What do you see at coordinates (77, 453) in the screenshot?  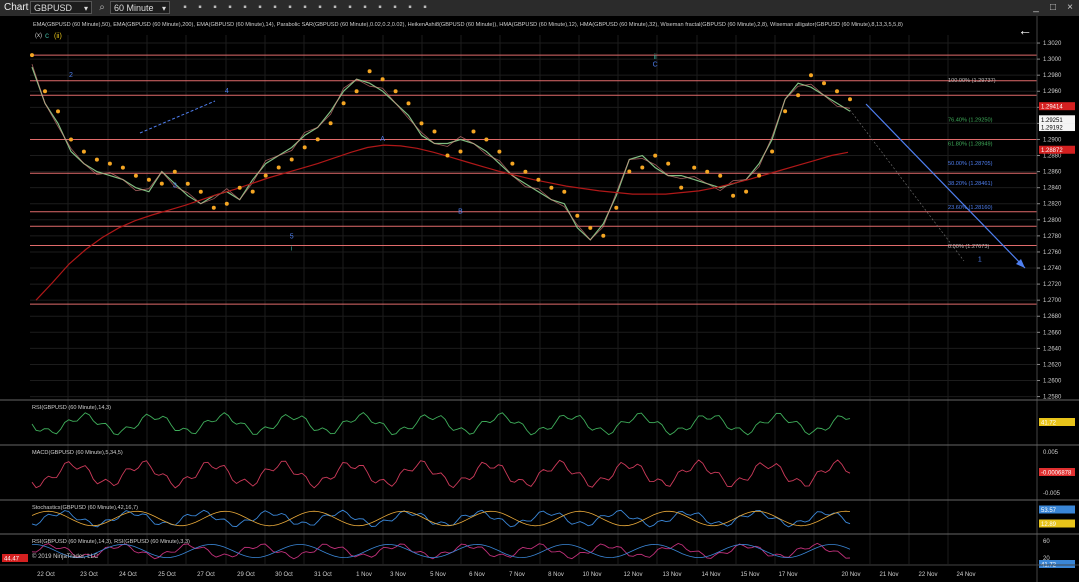 I see `panel-title: MACD(GBPUSD (60 Minute),5,34,5)` at bounding box center [77, 453].